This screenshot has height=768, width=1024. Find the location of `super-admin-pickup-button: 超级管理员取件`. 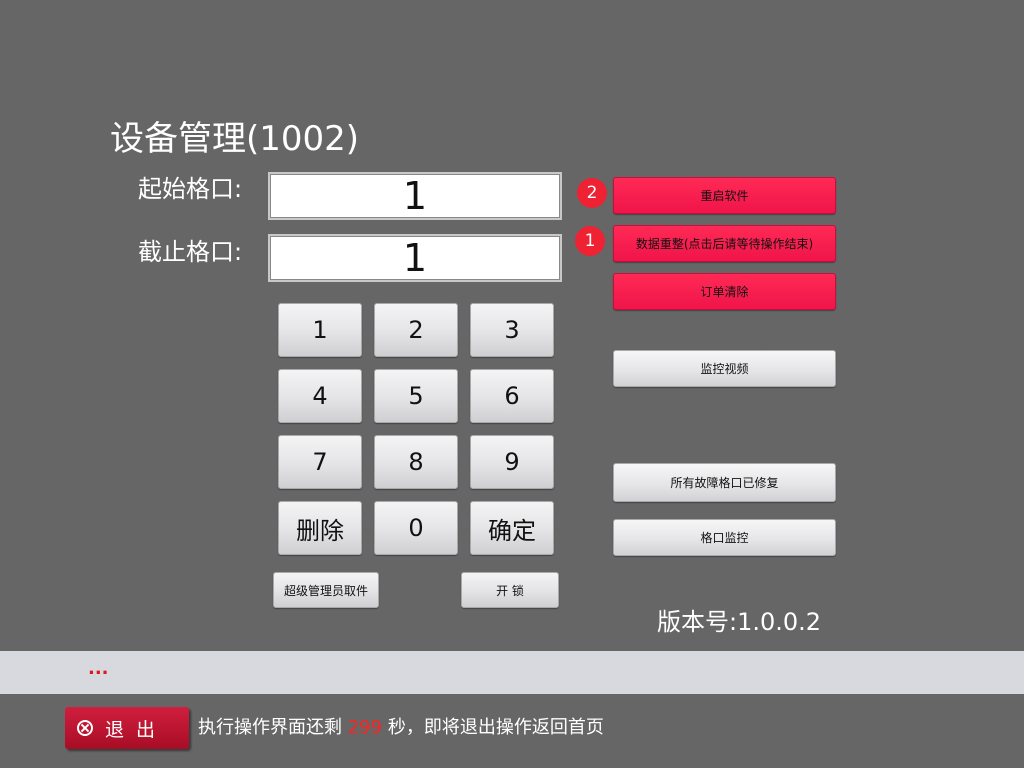

super-admin-pickup-button: 超级管理员取件 is located at coordinates (326, 590).